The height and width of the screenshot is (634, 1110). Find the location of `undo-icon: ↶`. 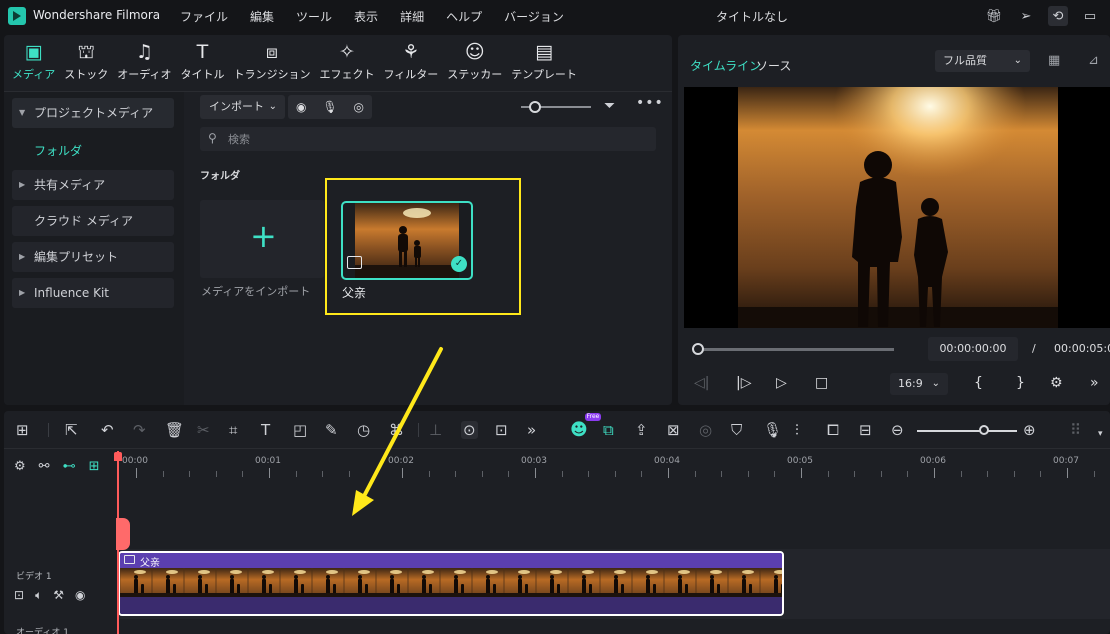

undo-icon: ↶ is located at coordinates (107, 430).